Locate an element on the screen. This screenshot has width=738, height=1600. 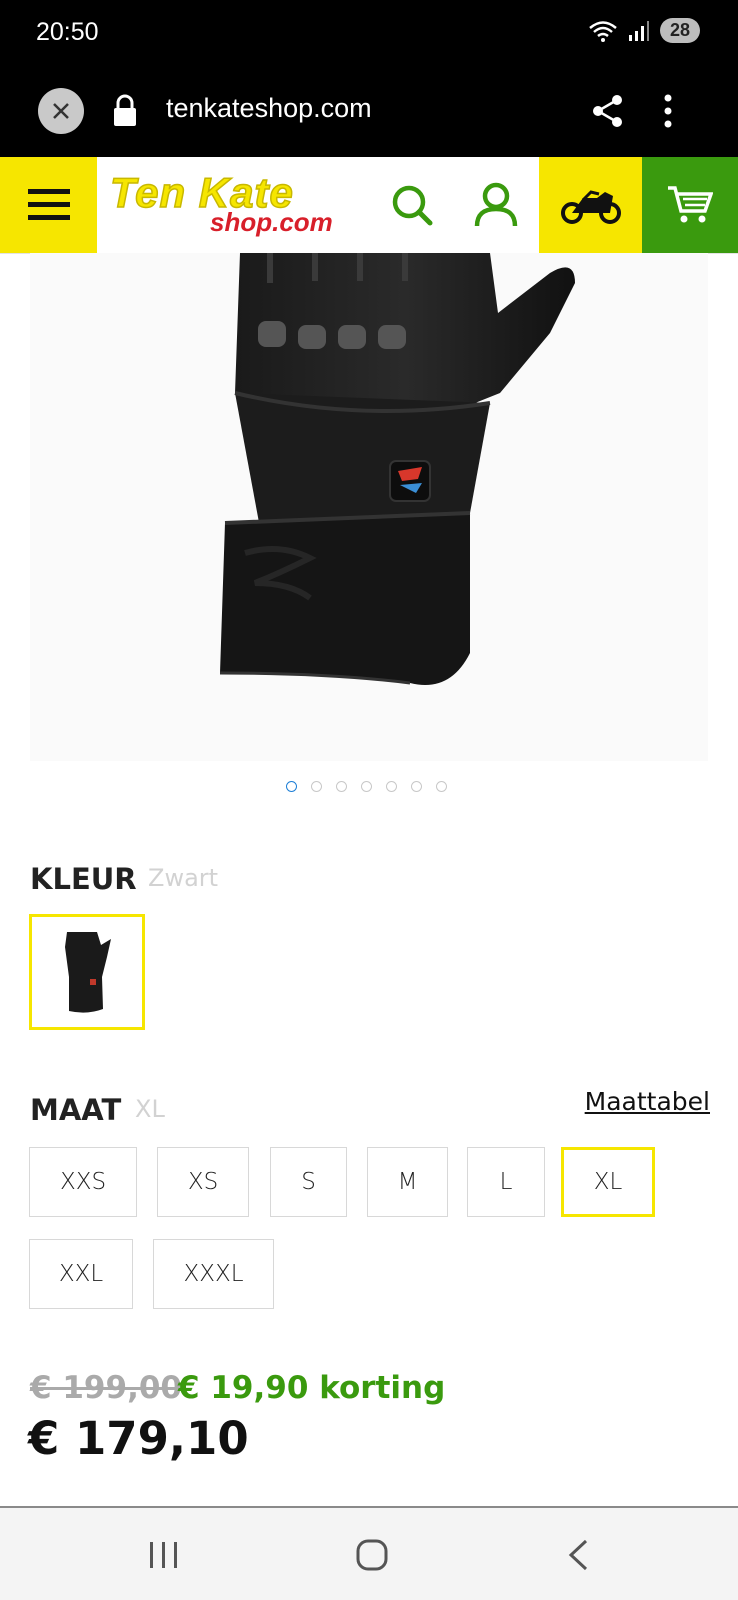
search-button is located at coordinates (412, 205).